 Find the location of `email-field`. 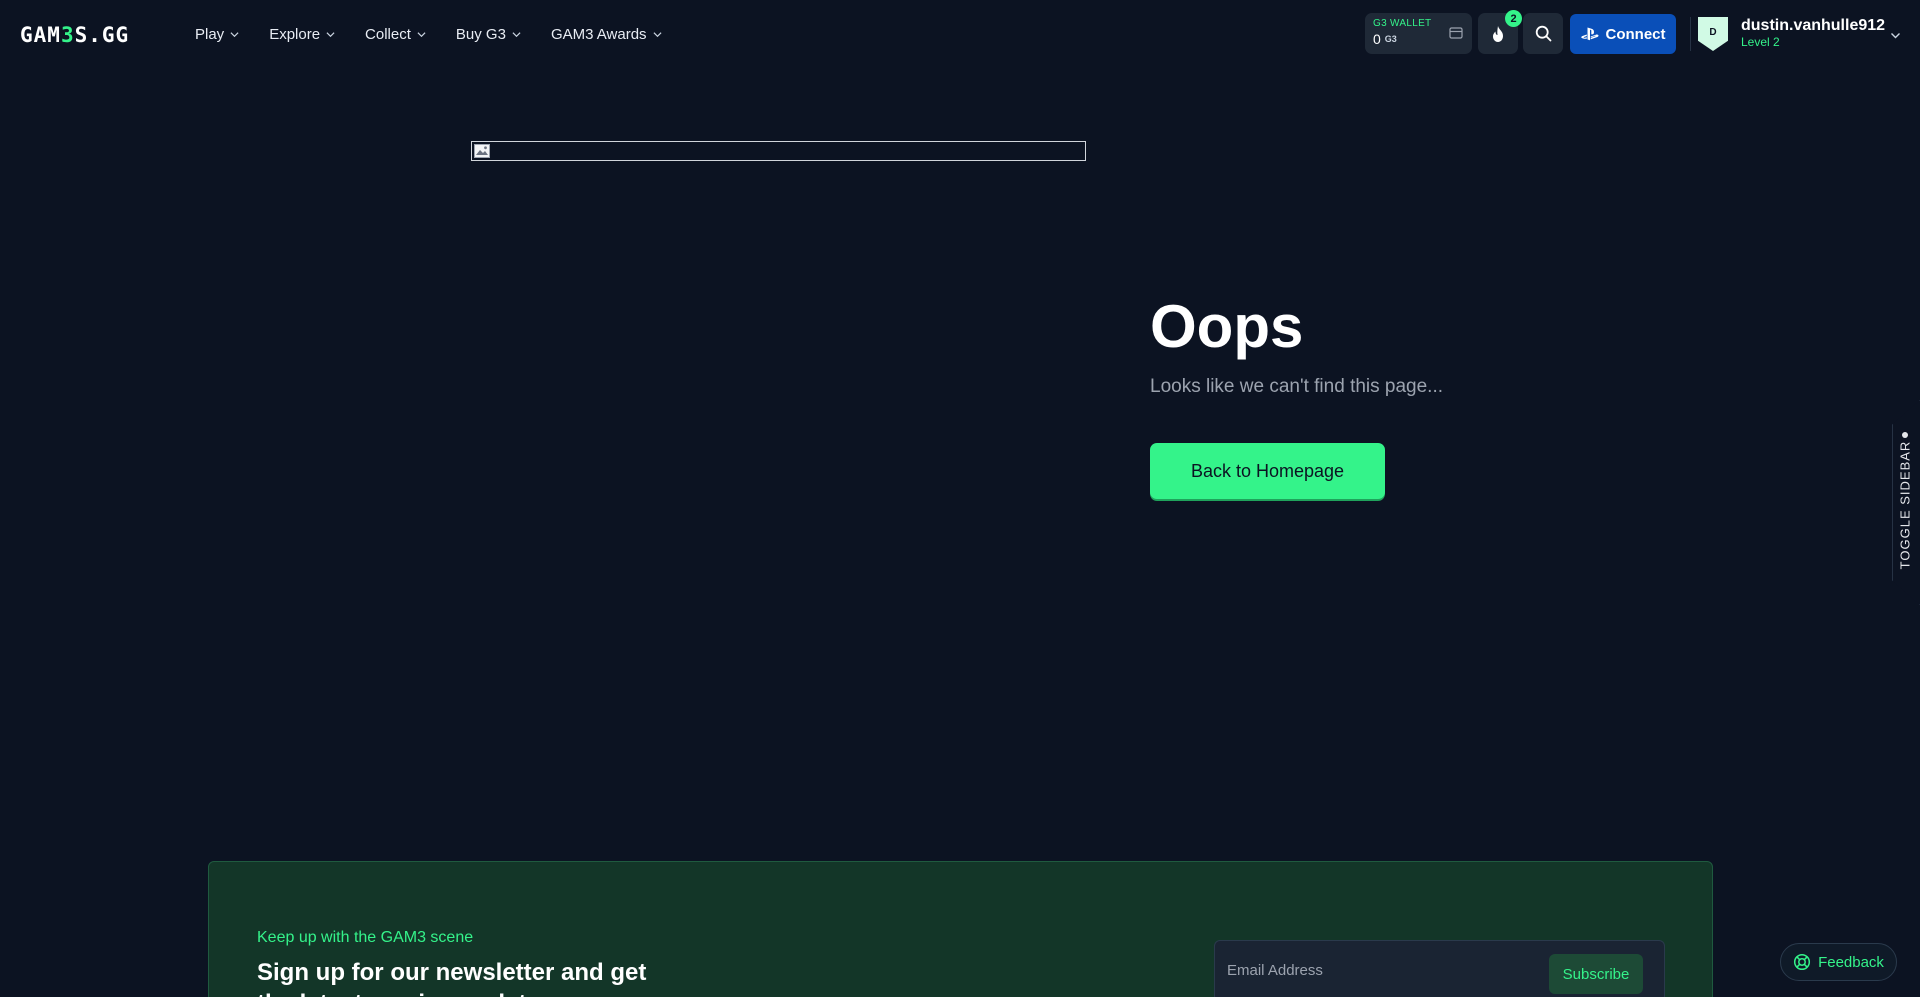

email-field is located at coordinates (1382, 970).